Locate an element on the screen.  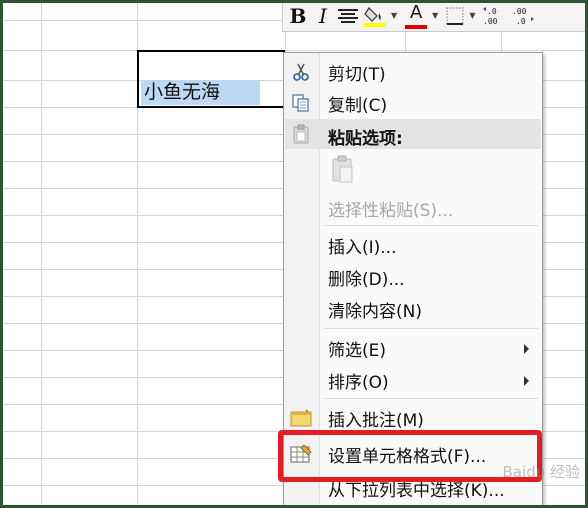
menu-item-label: 清除内容(N) is located at coordinates (375, 311).